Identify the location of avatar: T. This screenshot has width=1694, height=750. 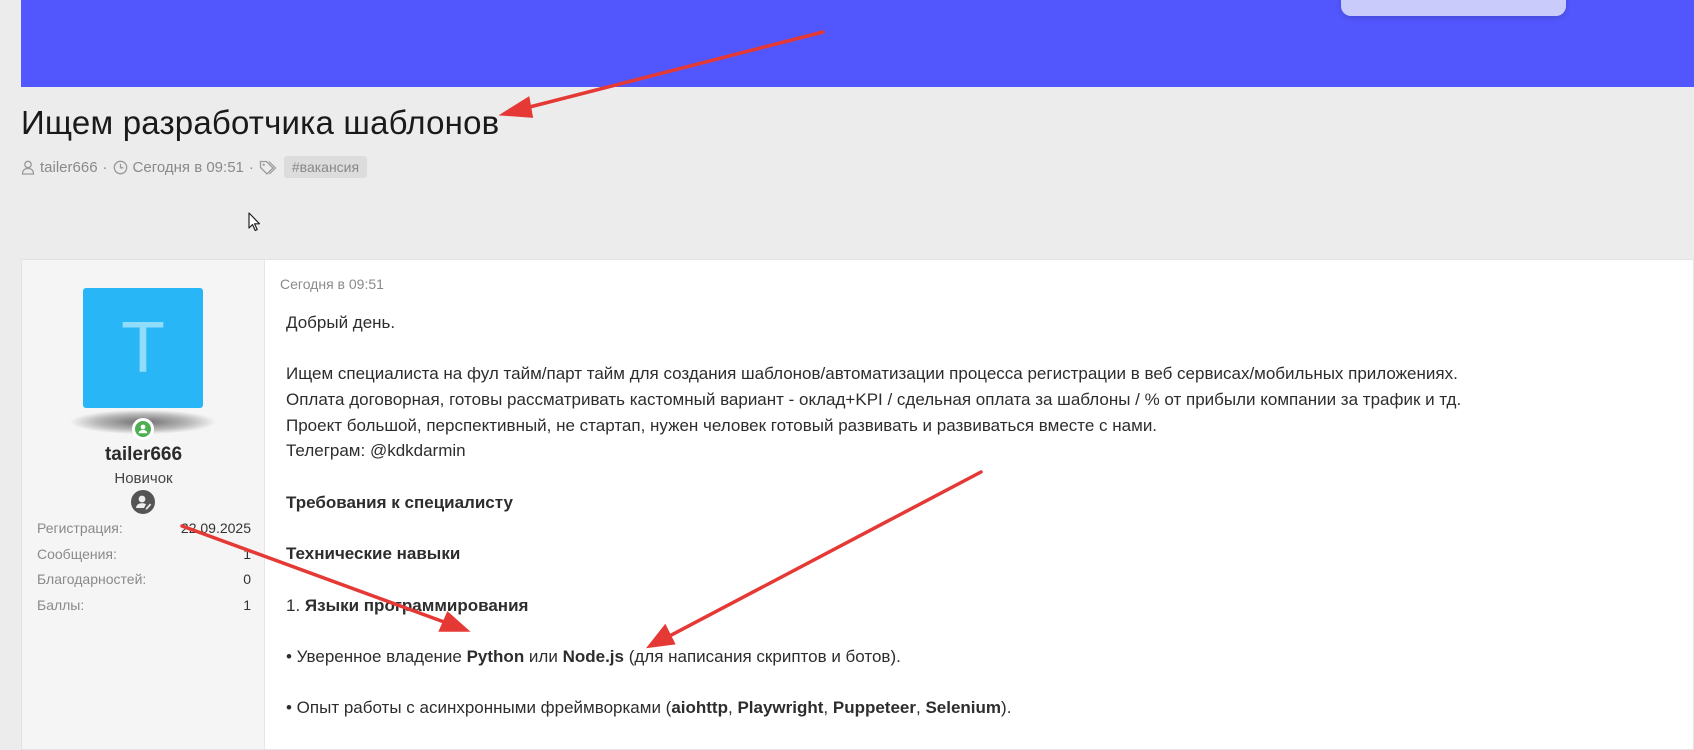
(143, 348).